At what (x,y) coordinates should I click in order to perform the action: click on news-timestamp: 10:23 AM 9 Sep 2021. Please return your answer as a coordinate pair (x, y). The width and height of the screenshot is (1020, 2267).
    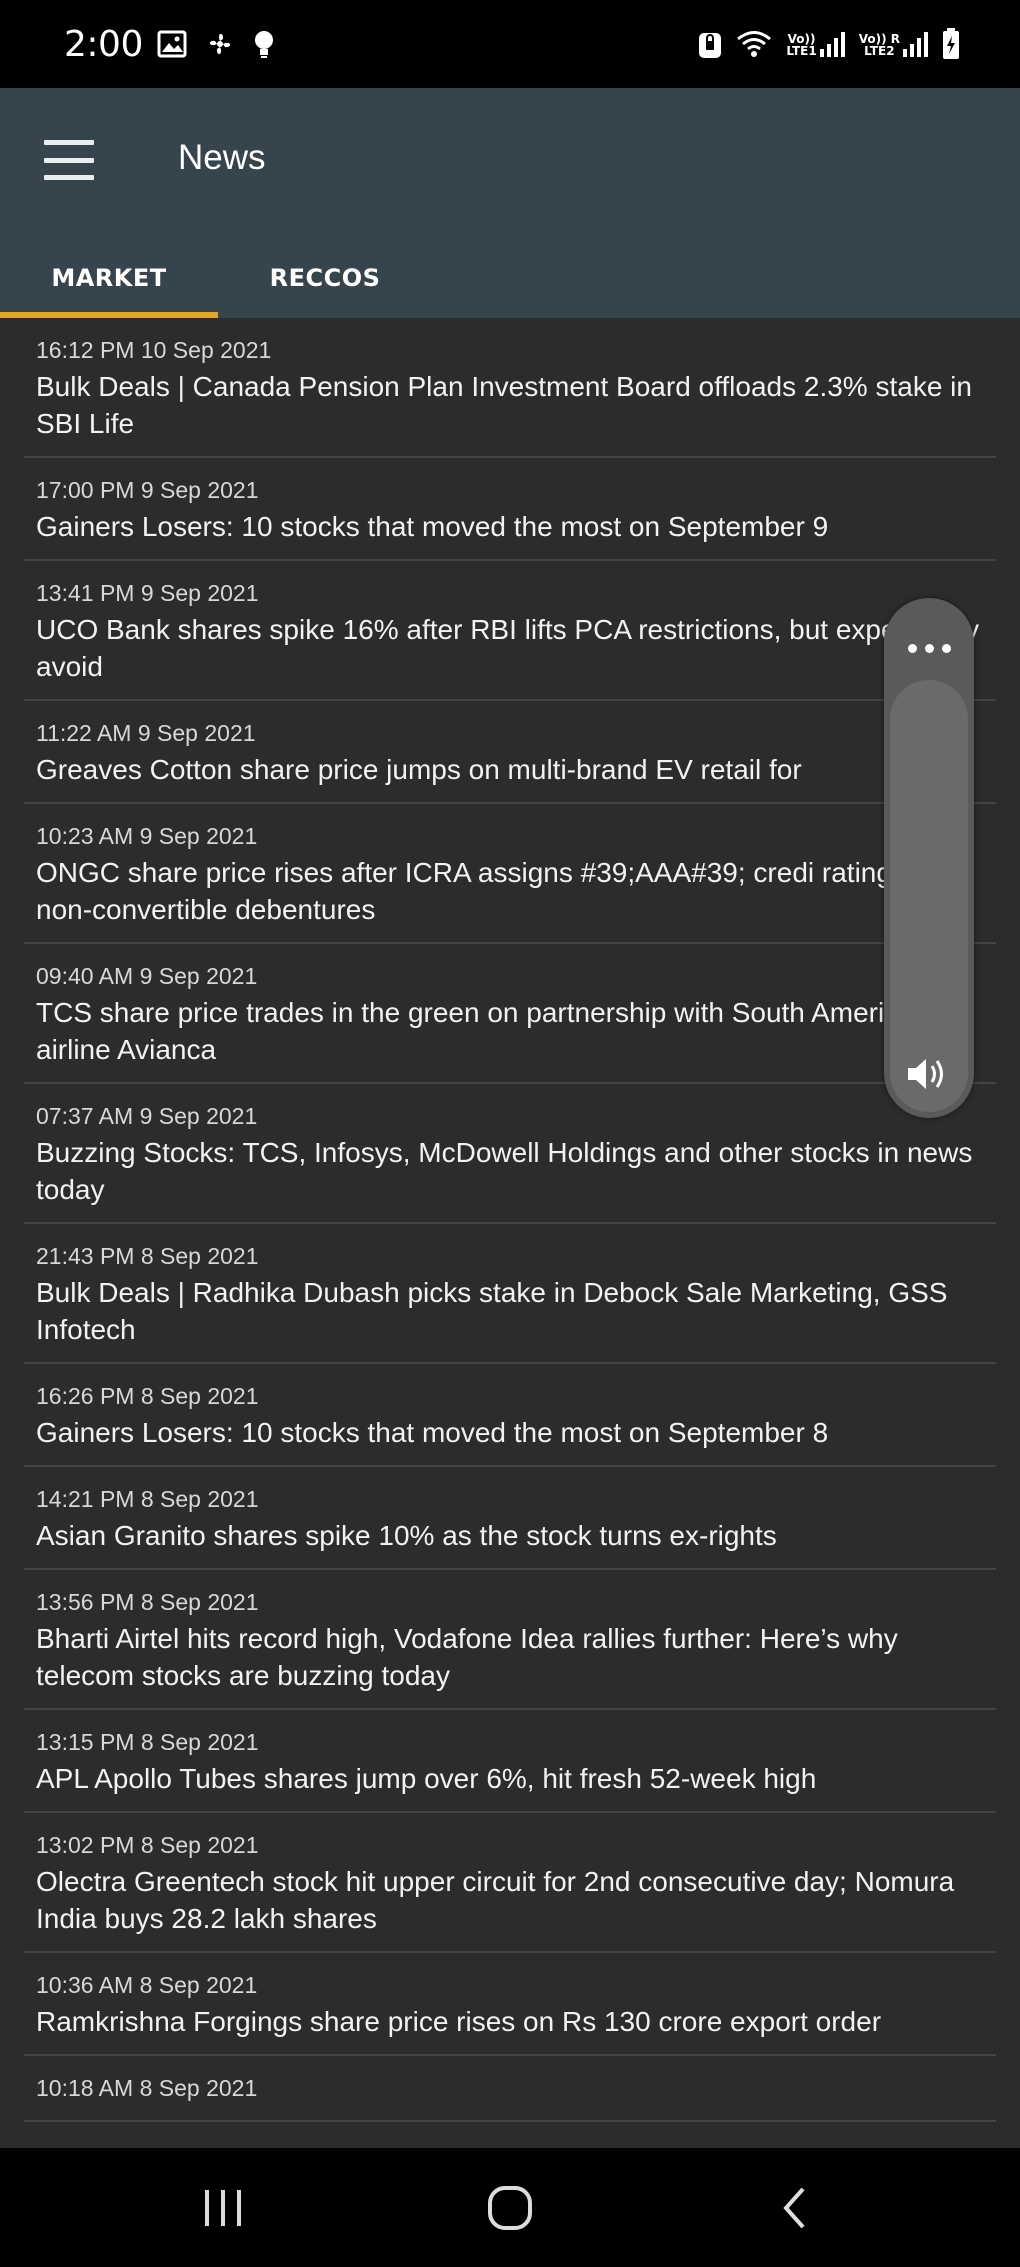
    Looking at the image, I should click on (147, 836).